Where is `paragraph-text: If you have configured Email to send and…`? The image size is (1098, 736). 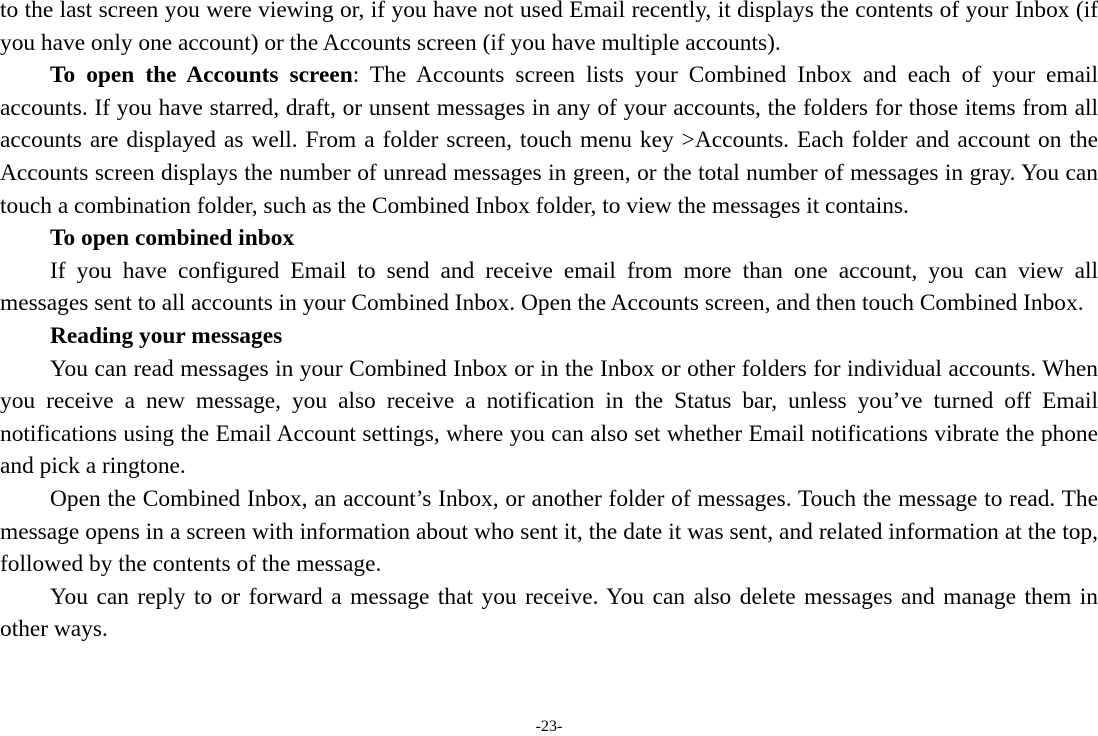
paragraph-text: If you have configured Email to send and… is located at coordinates (549, 287).